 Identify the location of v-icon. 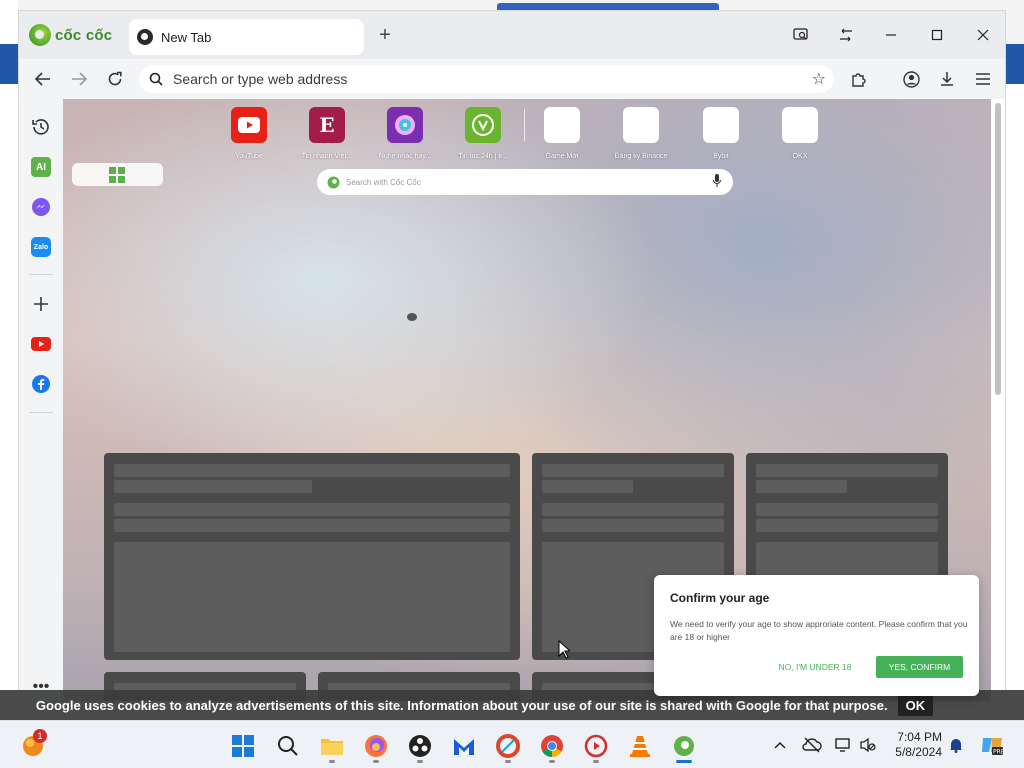
(483, 125).